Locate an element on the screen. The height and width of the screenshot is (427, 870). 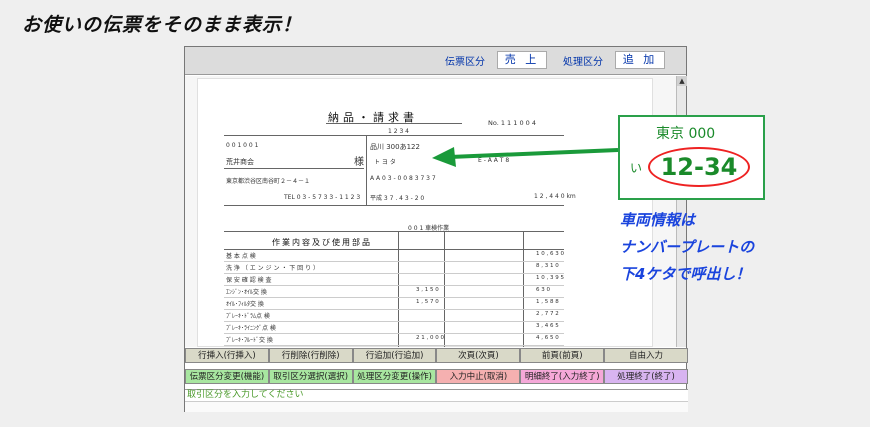
mileage: 1 2 , 4 4 0 km is located at coordinates (555, 196).